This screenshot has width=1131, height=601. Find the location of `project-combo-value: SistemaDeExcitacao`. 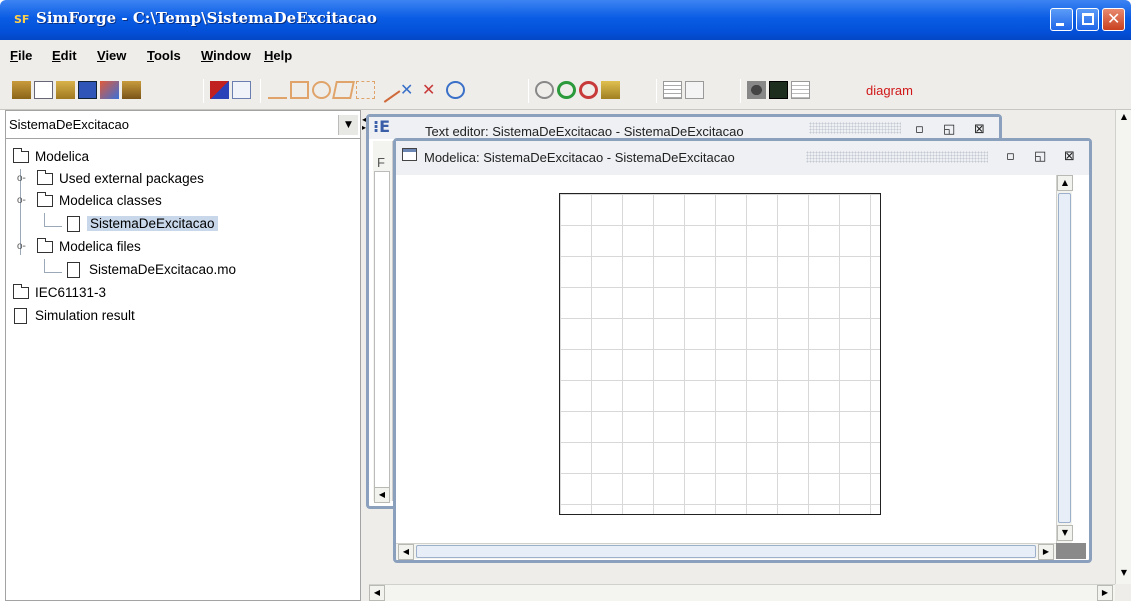

project-combo-value: SistemaDeExcitacao is located at coordinates (69, 124).